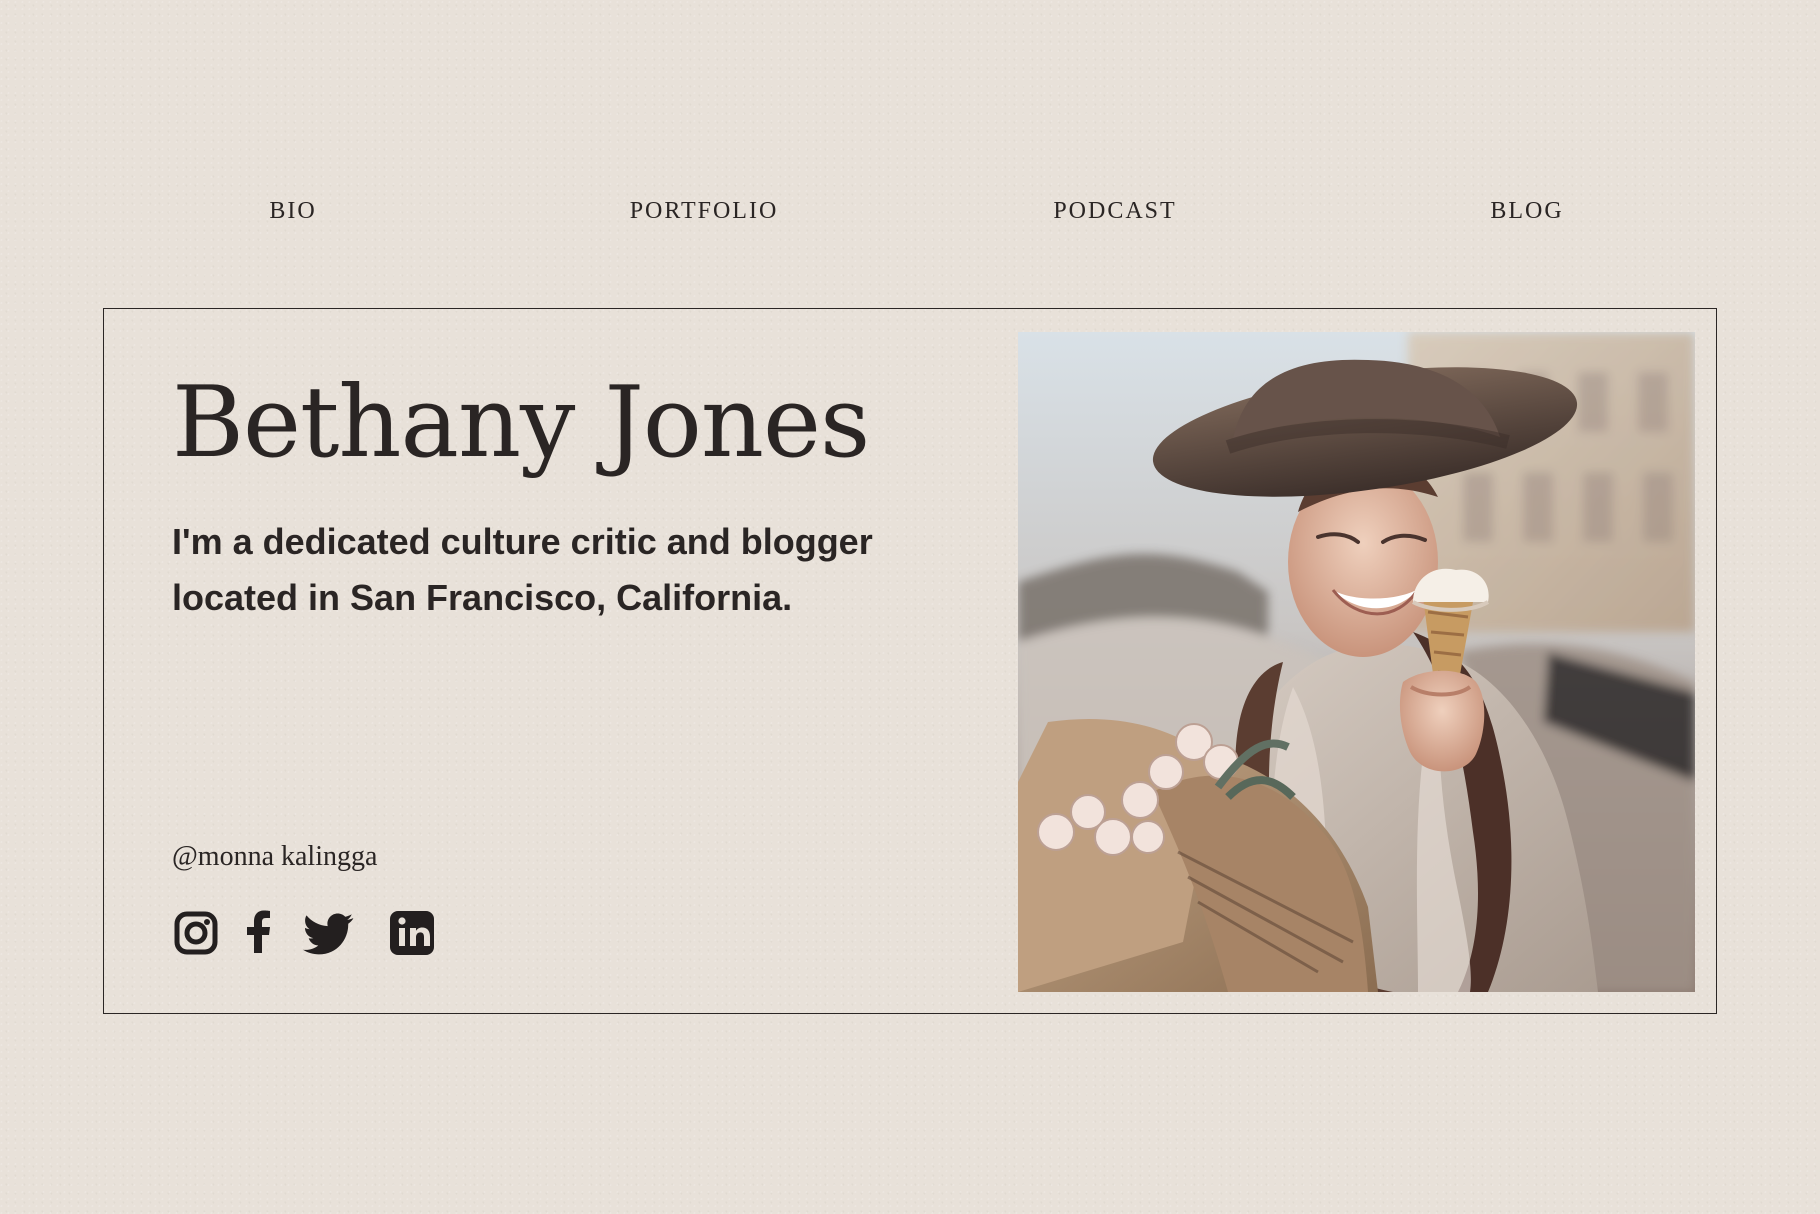  Describe the element at coordinates (910, 211) in the screenshot. I see `top-navigation: BIO PORTFOLIO PODCAST BLOG` at that location.